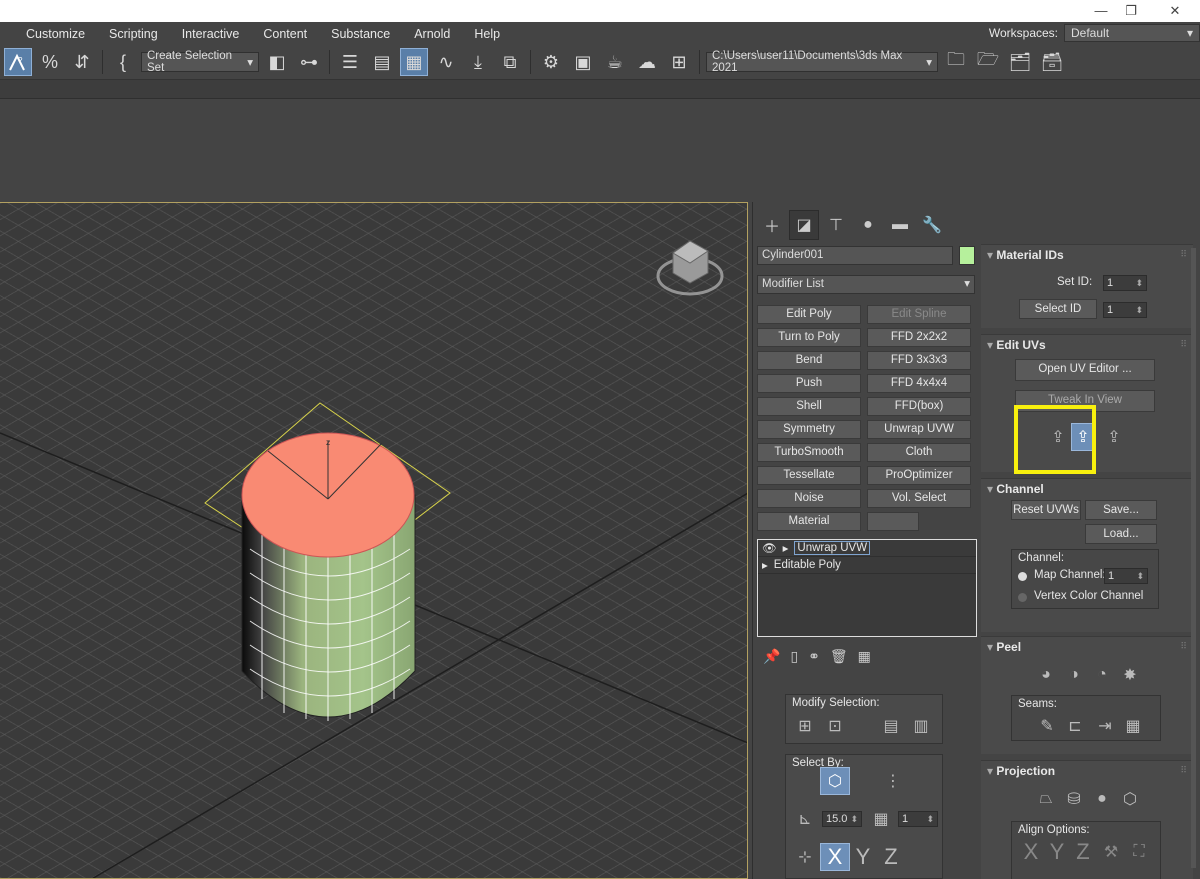 This screenshot has height=879, width=1200. I want to click on modify-tab-icon: ◪, so click(804, 225).